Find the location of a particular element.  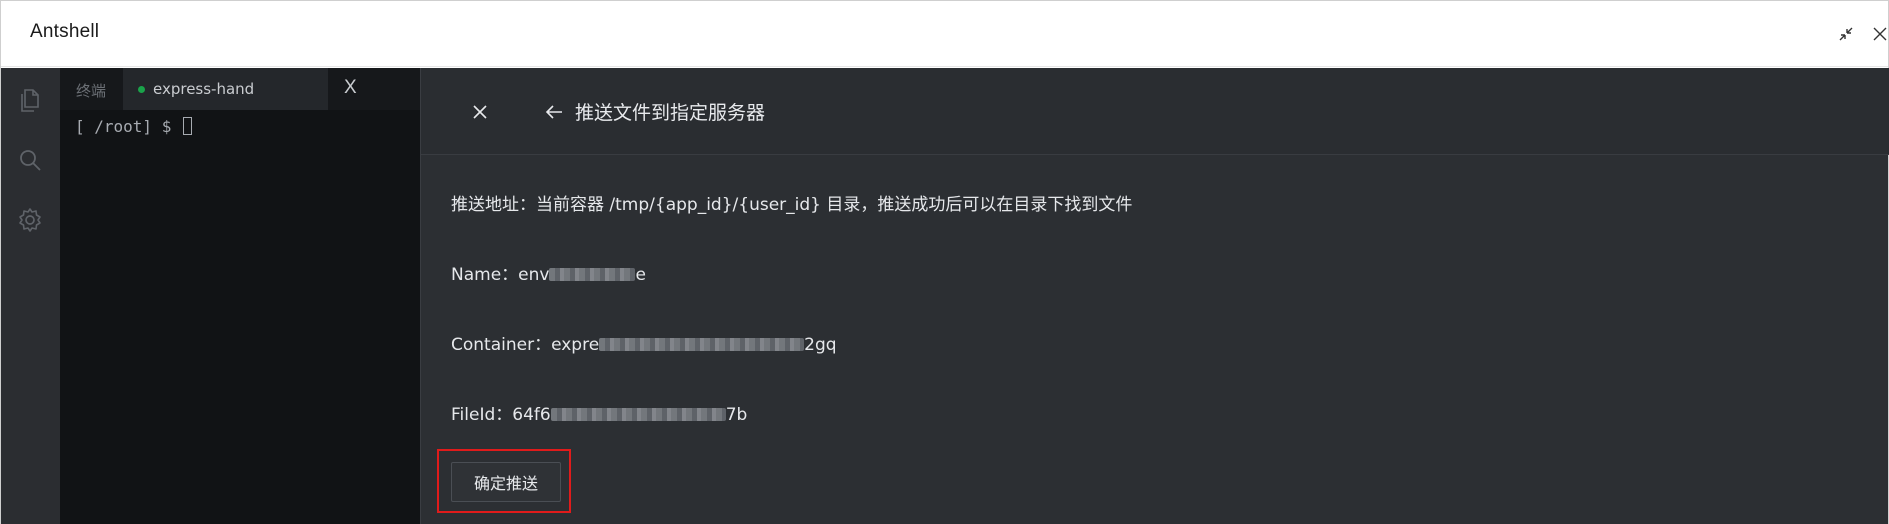

tab-label: express-hand is located at coordinates (204, 89).